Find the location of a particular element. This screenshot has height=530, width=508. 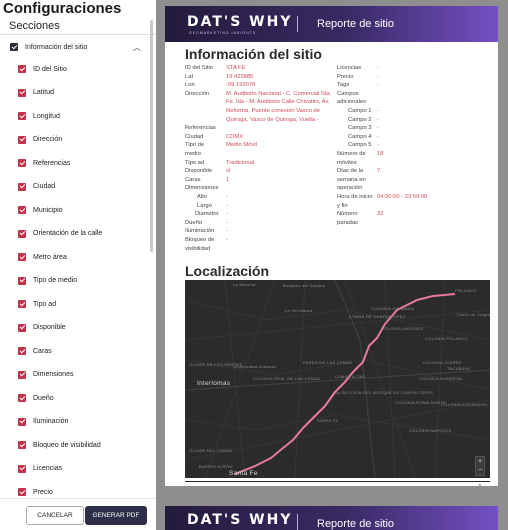

section-item: Municipio is located at coordinates (84, 210).